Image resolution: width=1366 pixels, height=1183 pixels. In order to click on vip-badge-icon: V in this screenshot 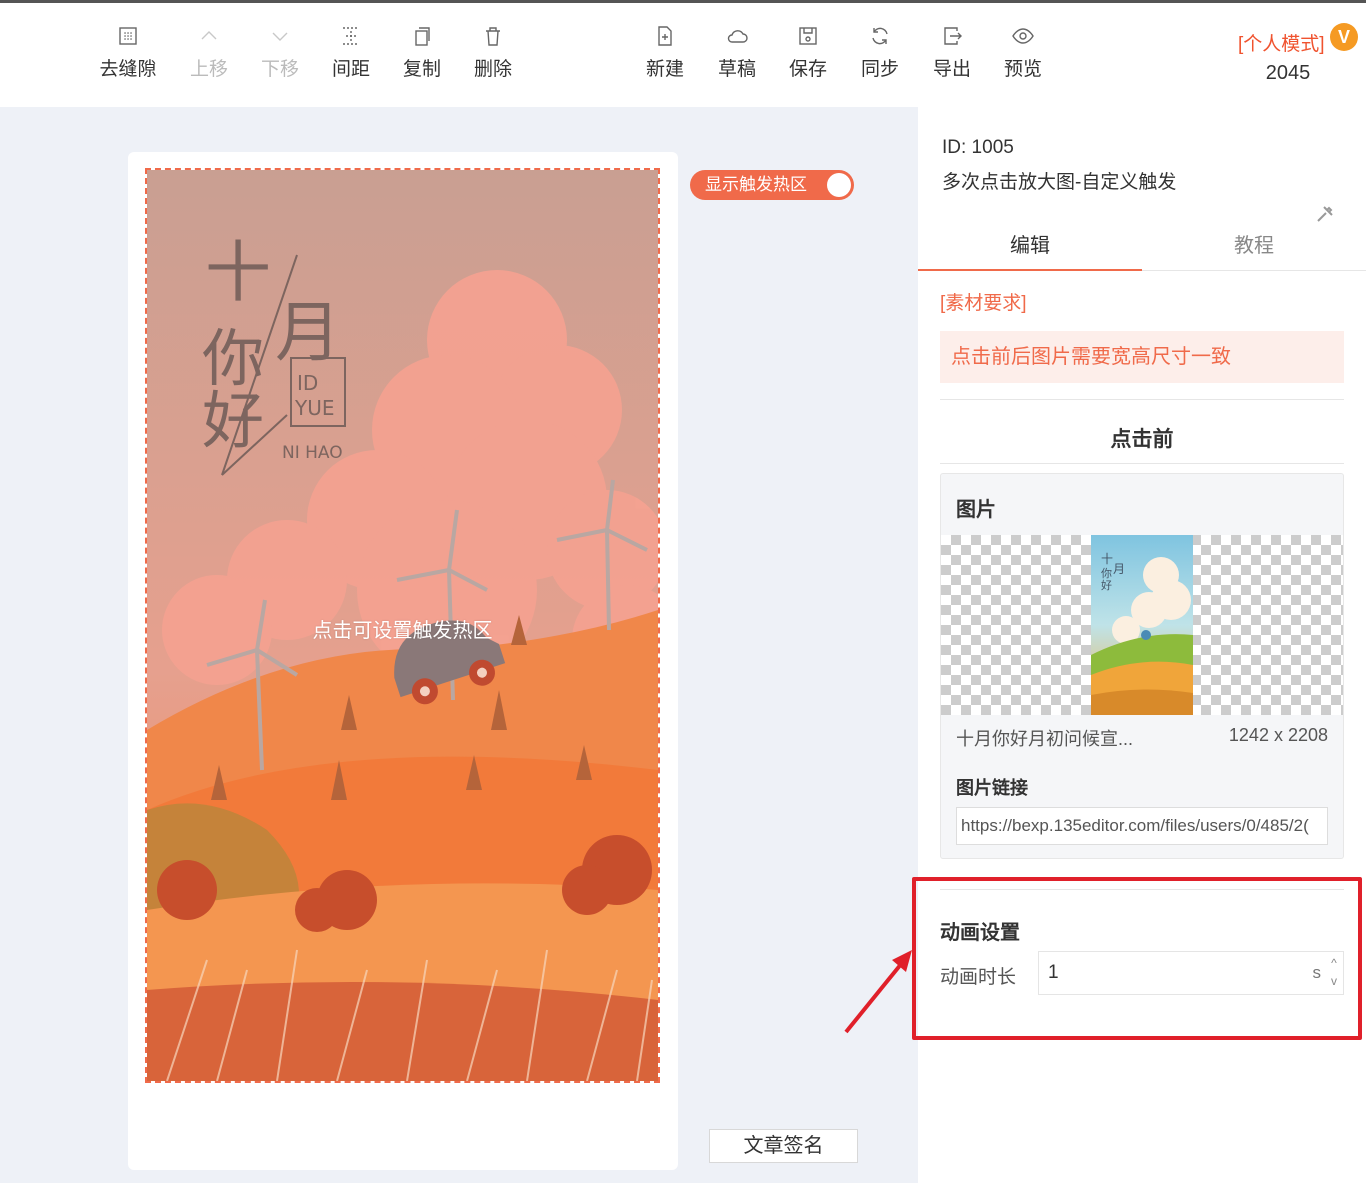, I will do `click(1344, 37)`.